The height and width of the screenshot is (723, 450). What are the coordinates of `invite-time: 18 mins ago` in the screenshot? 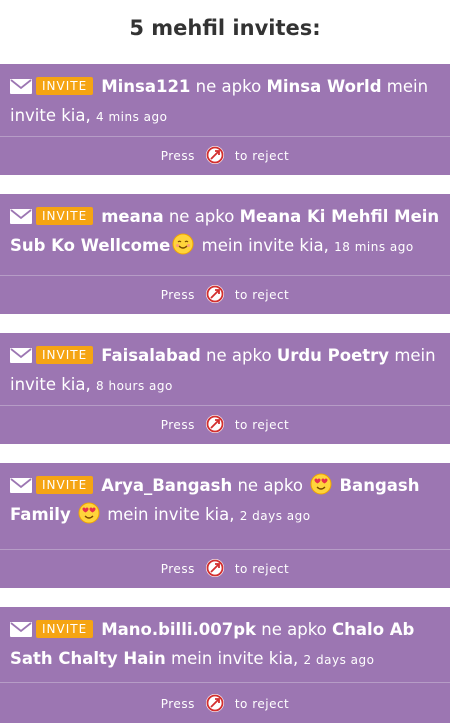 It's located at (374, 247).